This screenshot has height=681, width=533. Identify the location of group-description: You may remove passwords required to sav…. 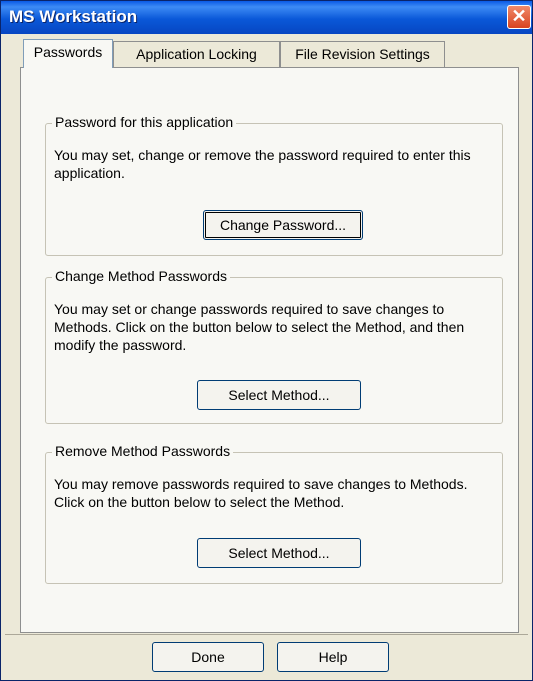
(261, 493).